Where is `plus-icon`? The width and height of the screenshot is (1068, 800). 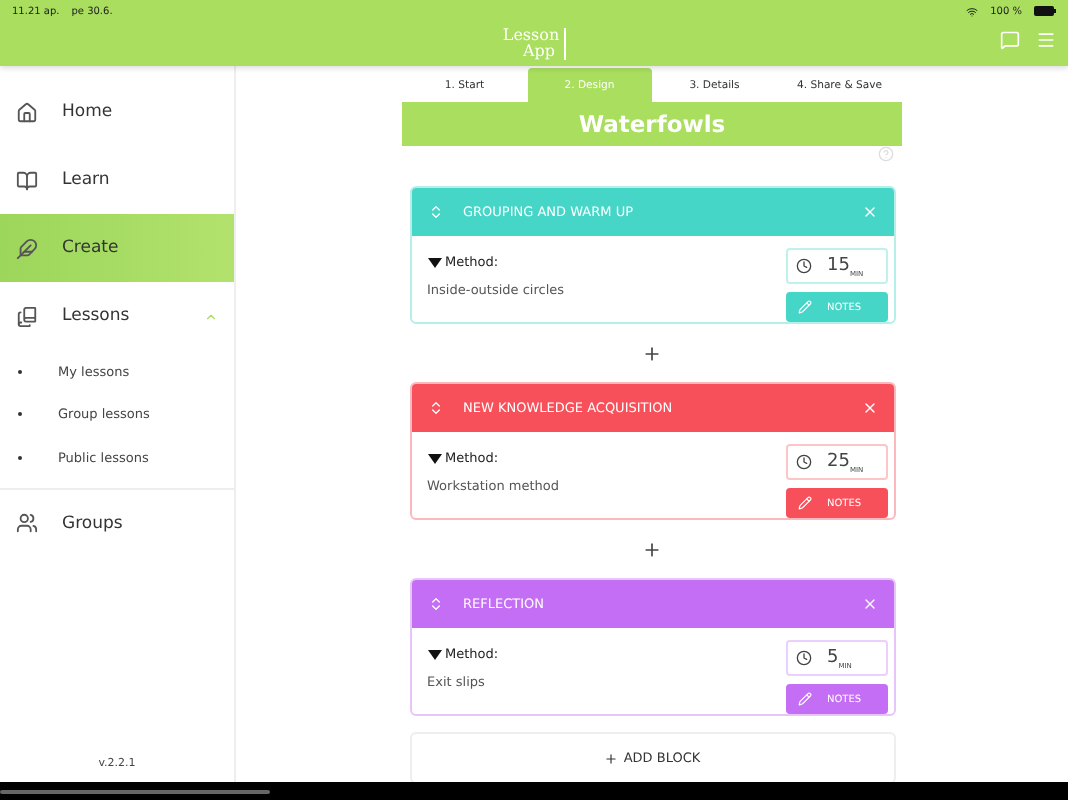 plus-icon is located at coordinates (610, 758).